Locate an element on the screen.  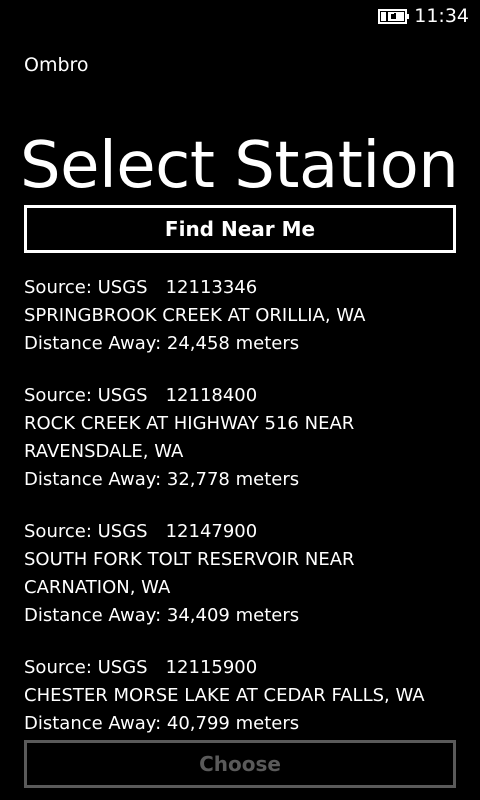
station-distance: Distance Away: 24,458 meters is located at coordinates (162, 343).